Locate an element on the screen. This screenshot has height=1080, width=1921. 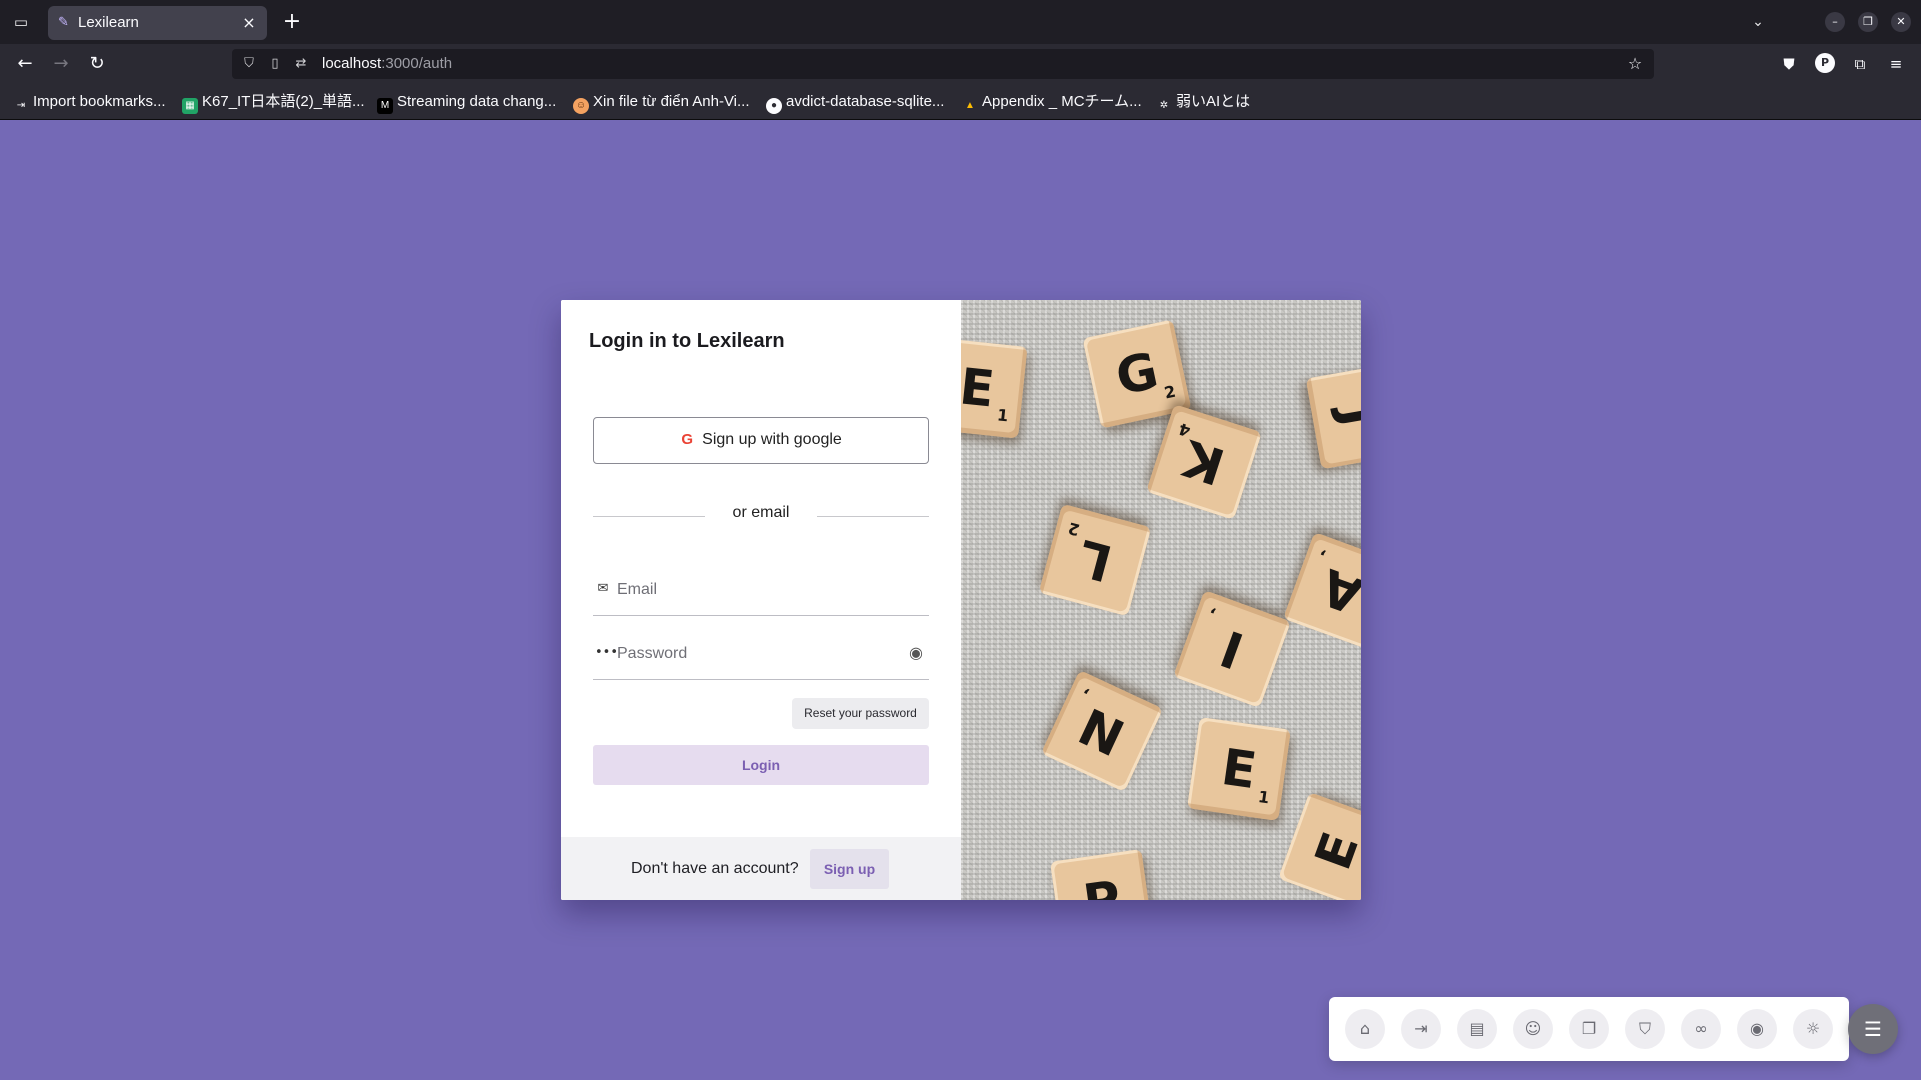
signup-footer: Don't have an account? Sign up is located at coordinates (761, 868).